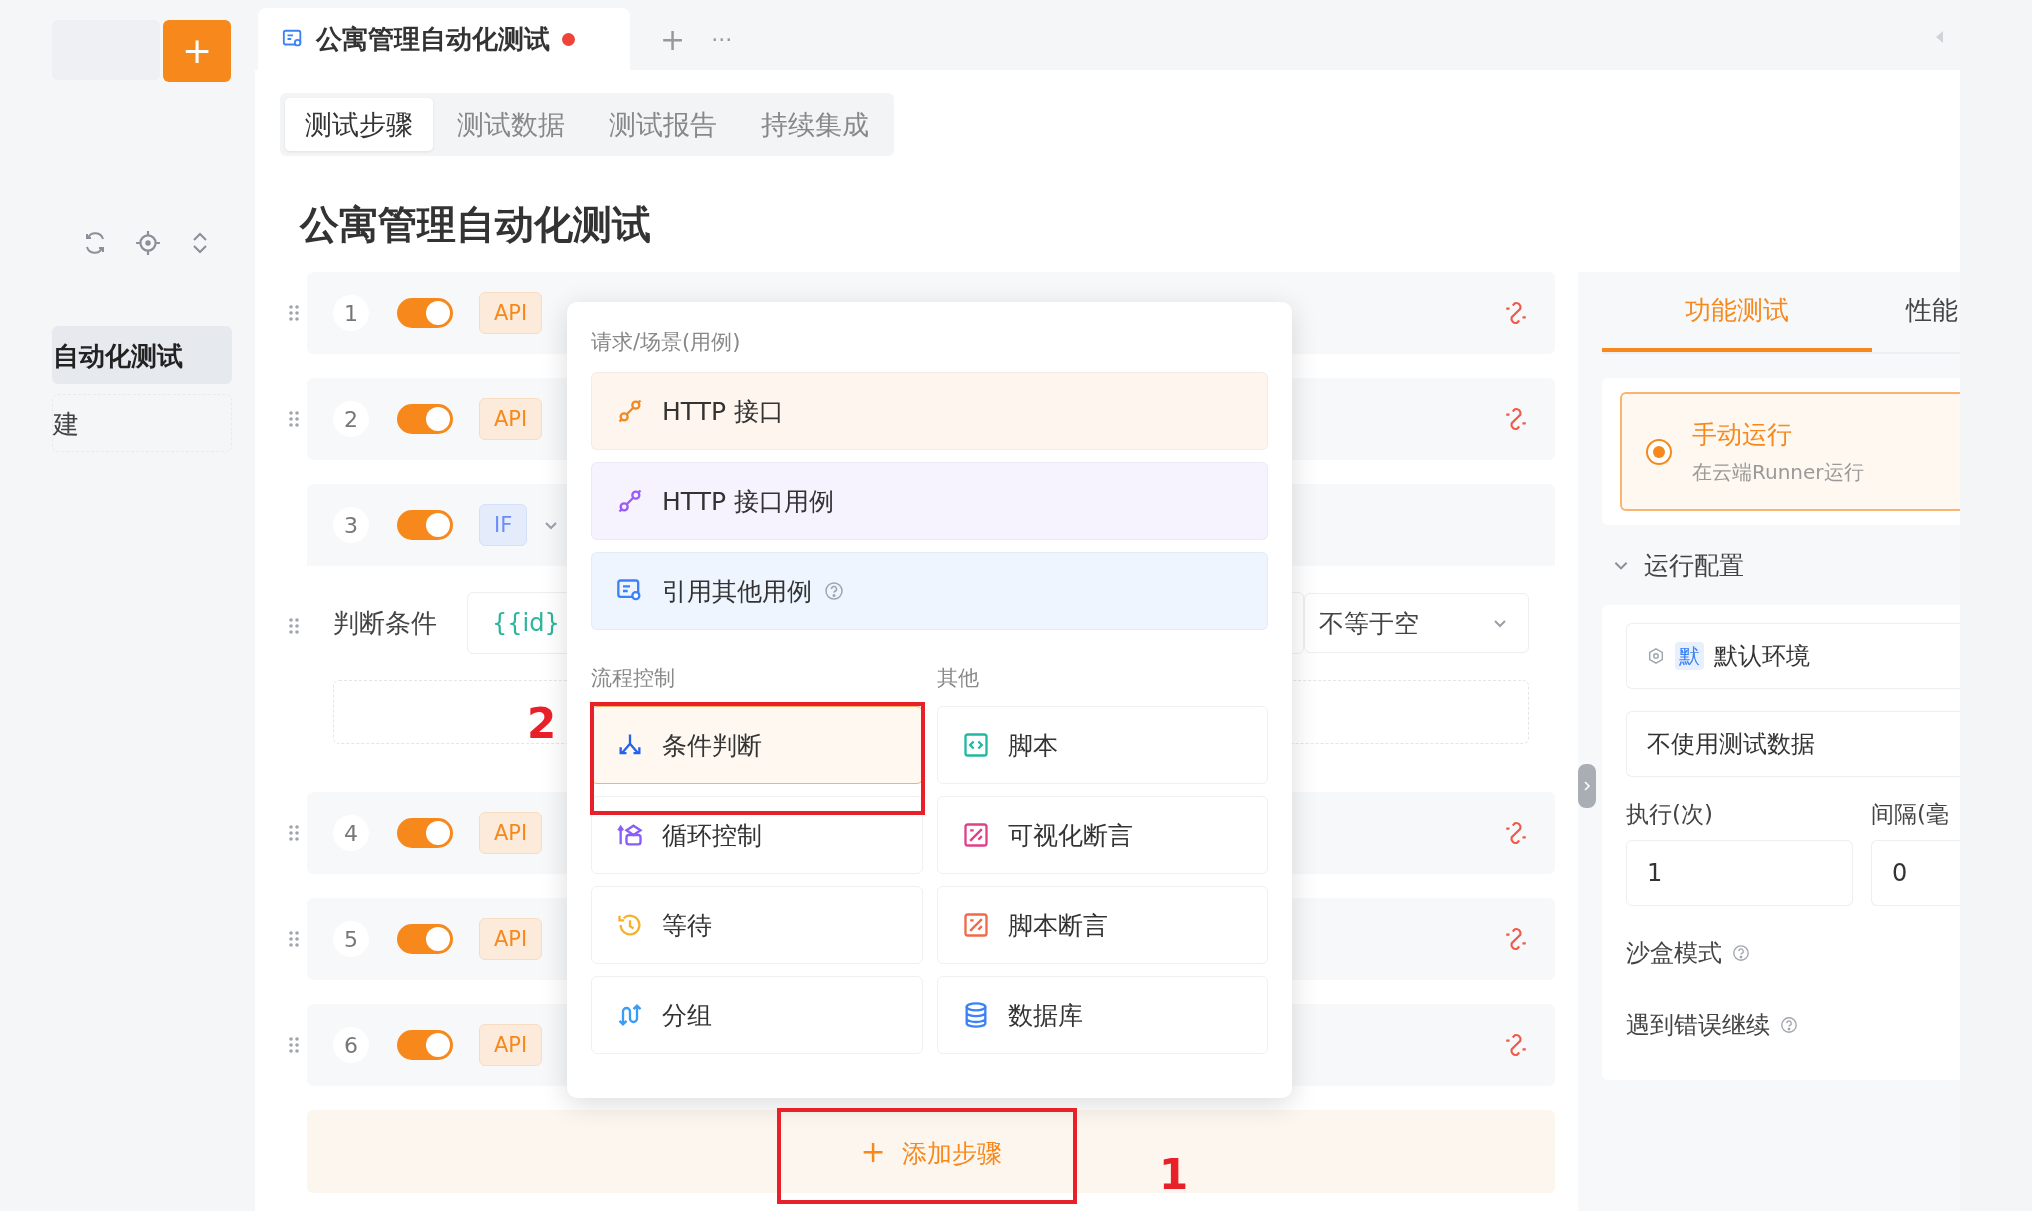 The width and height of the screenshot is (2032, 1211). Describe the element at coordinates (929, 501) in the screenshot. I see `menu-item: HTTP 接口用例` at that location.